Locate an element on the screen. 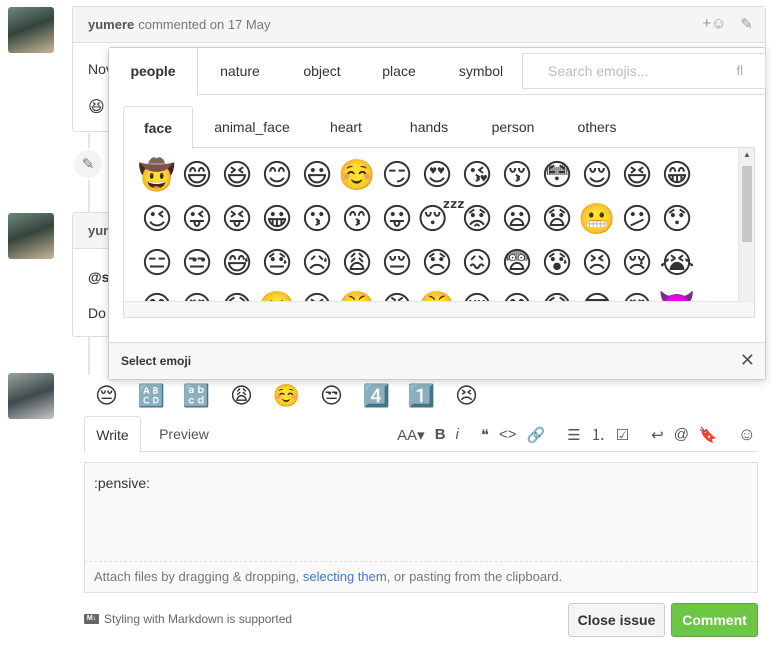 Image resolution: width=776 pixels, height=661 pixels. emoji-option: 😉 is located at coordinates (157, 220).